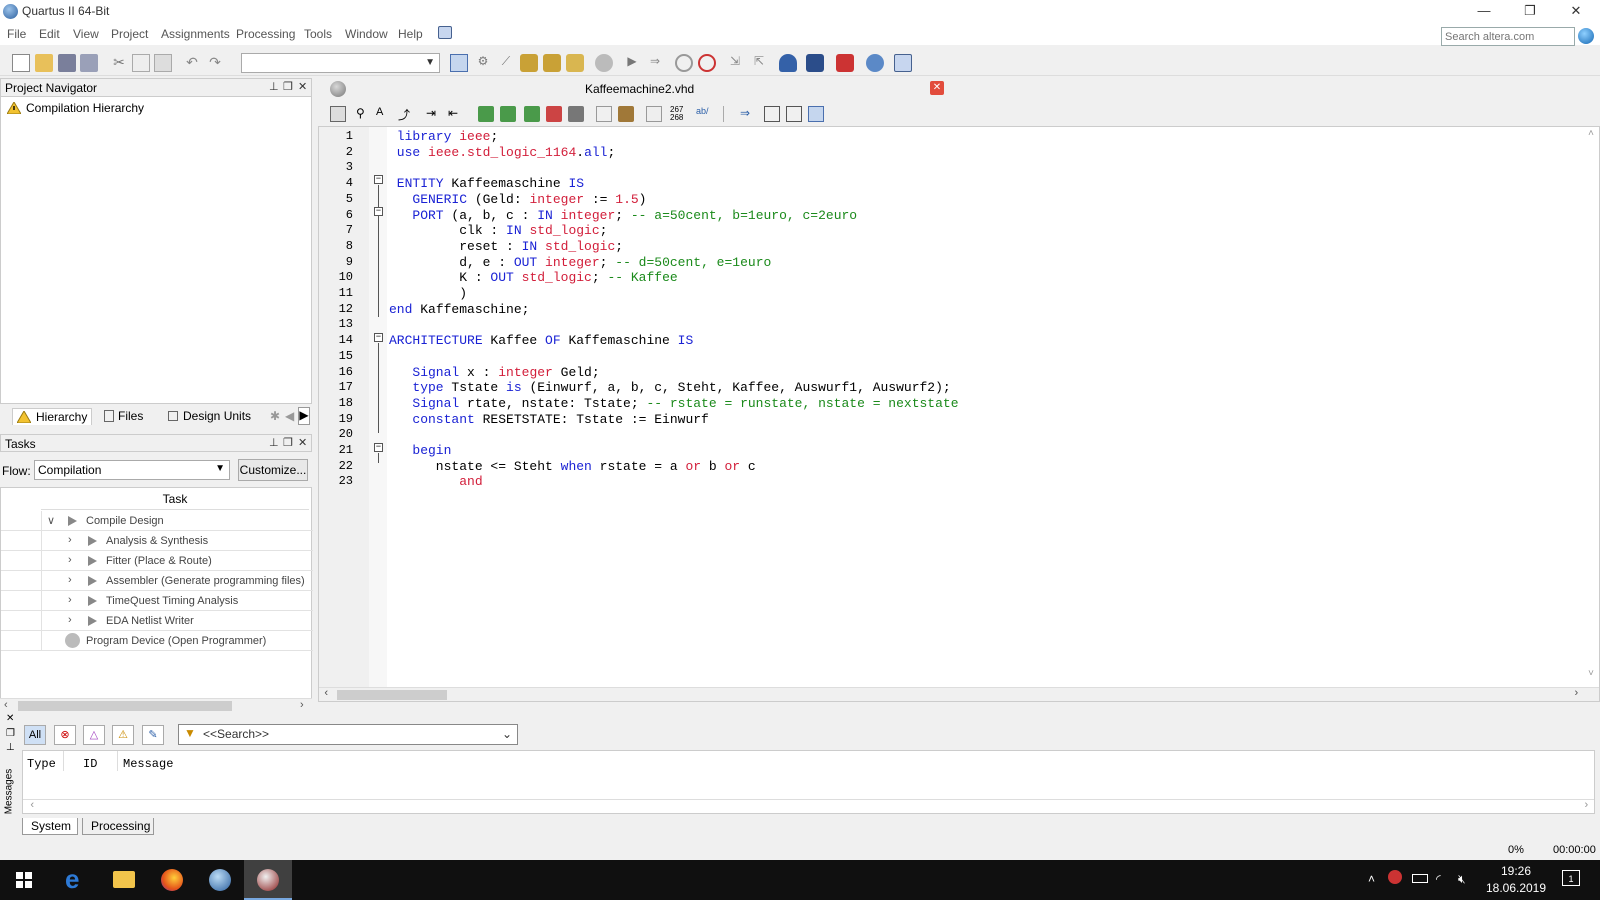 The image size is (1600, 900). I want to click on expand-all-icon, so click(794, 114).